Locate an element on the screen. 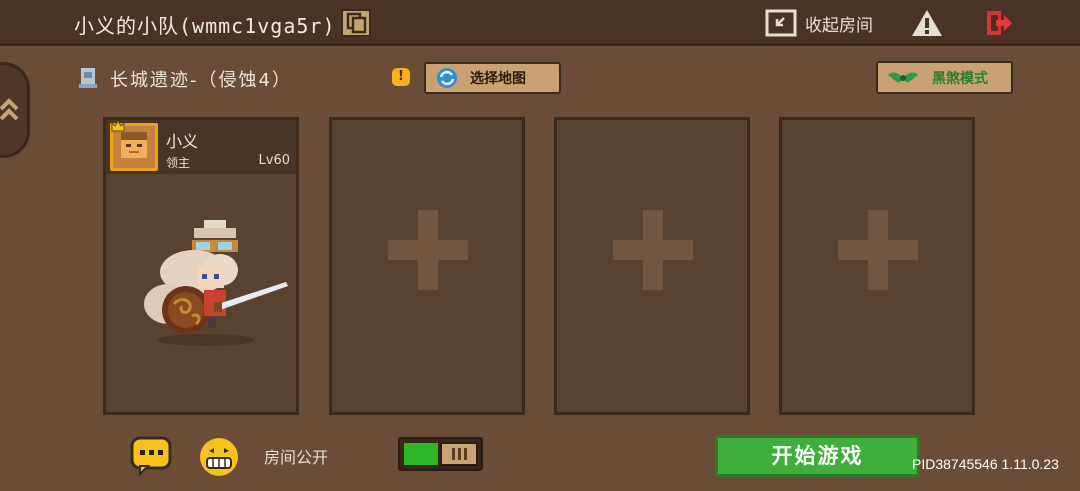 This screenshot has height=491, width=1080. player-info-header: 小义 领主 Lv60 is located at coordinates (201, 147).